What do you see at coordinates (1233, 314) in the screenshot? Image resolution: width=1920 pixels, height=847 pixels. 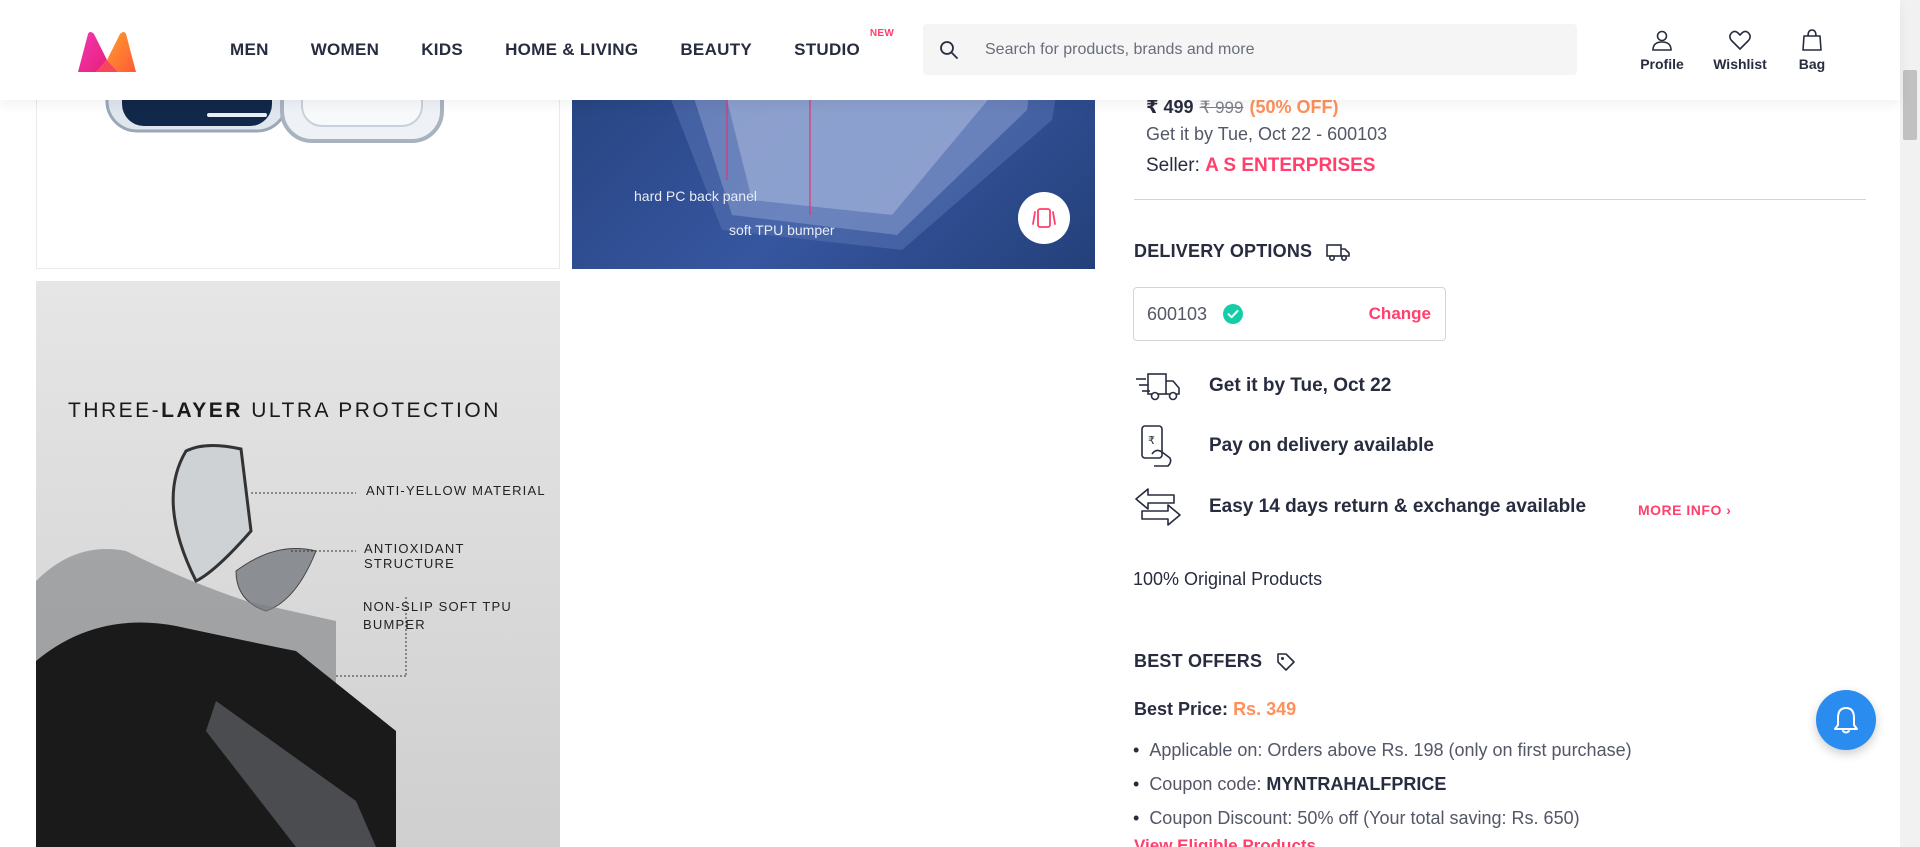 I see `check-circle-icon` at bounding box center [1233, 314].